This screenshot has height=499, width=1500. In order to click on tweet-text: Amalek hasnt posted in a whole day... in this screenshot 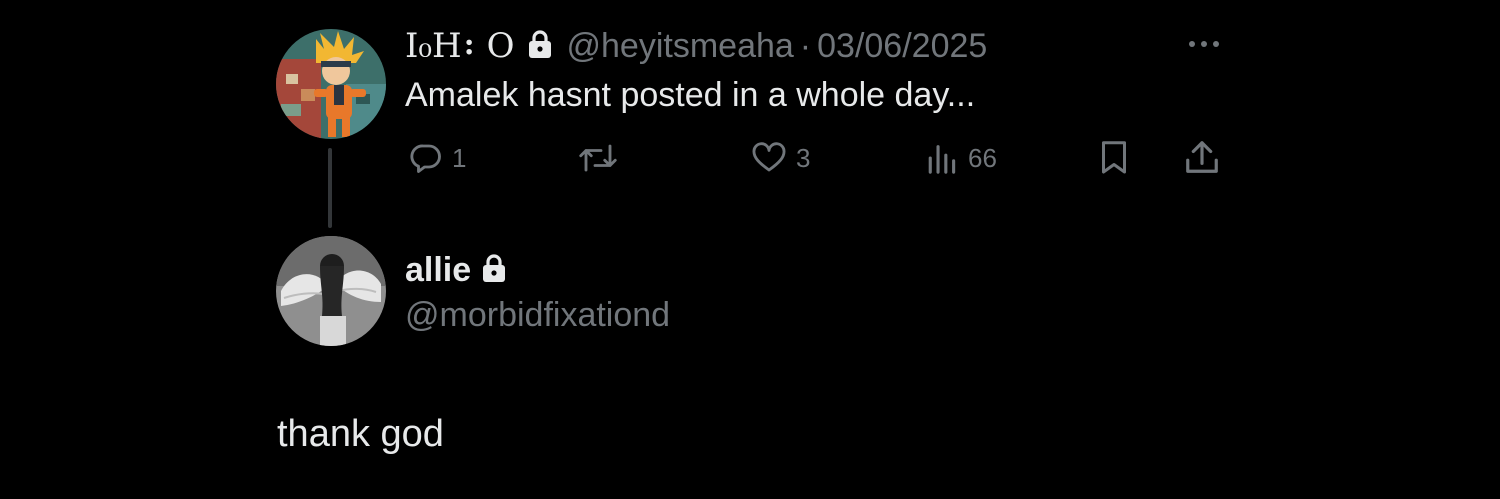, I will do `click(690, 95)`.